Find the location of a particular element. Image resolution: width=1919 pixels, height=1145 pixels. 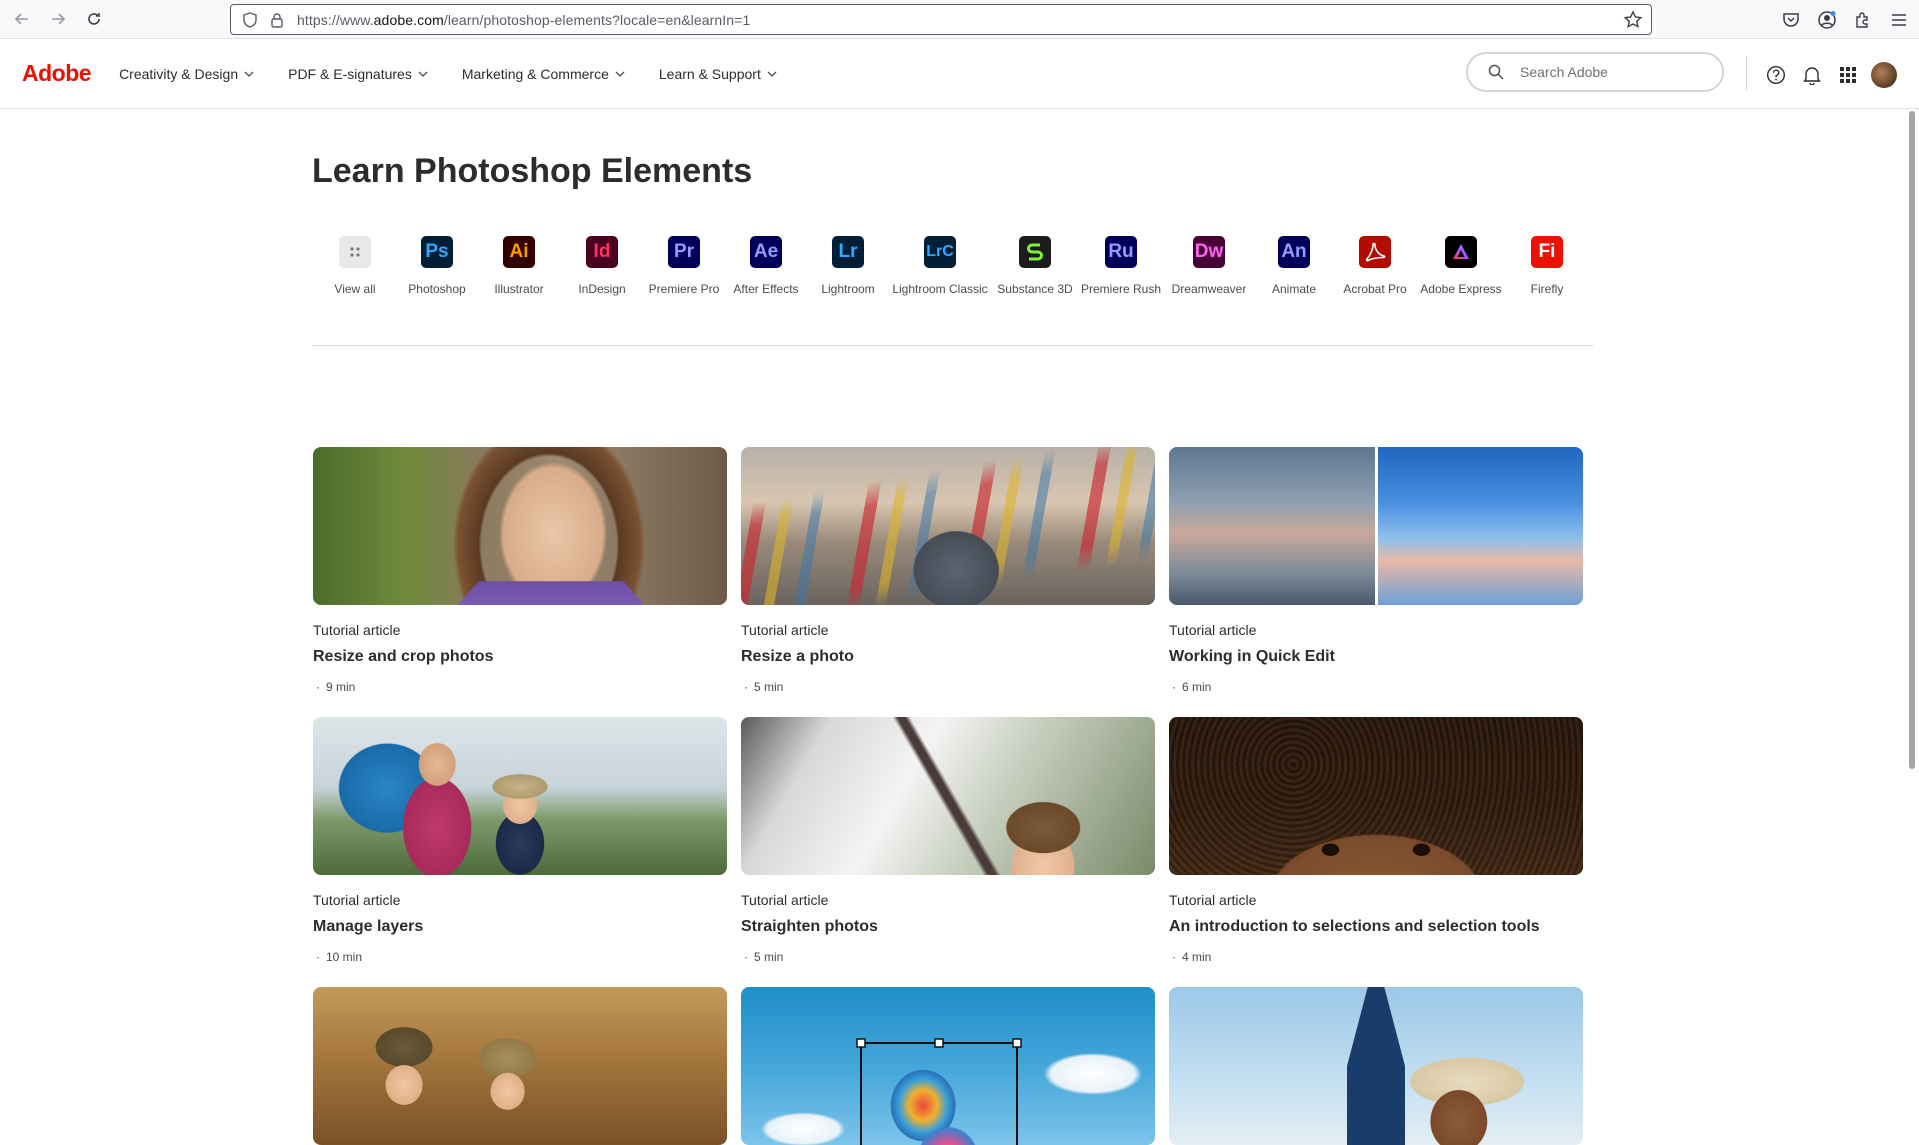

profile-avatar is located at coordinates (1884, 75).